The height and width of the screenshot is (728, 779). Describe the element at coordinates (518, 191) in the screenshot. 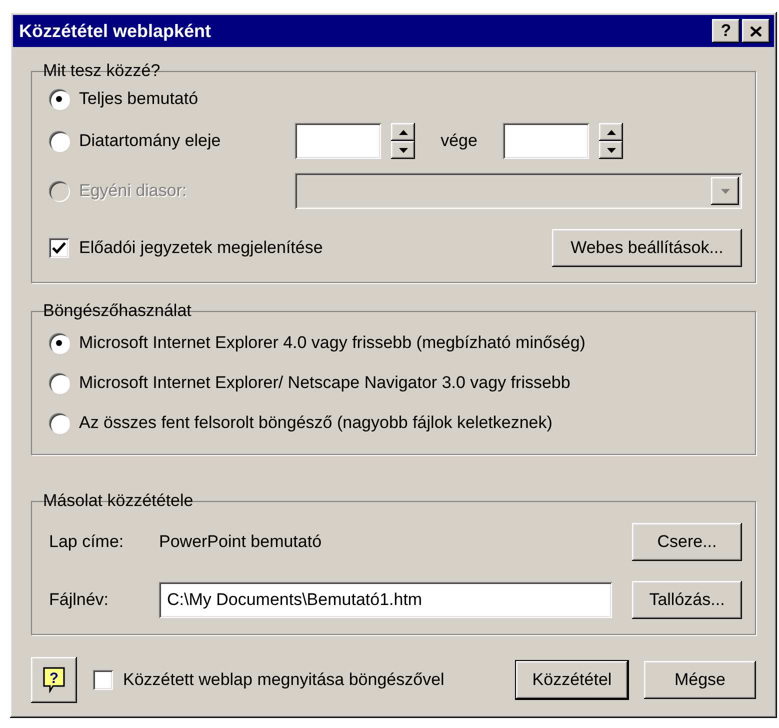

I see `custom-show-dropdown` at that location.